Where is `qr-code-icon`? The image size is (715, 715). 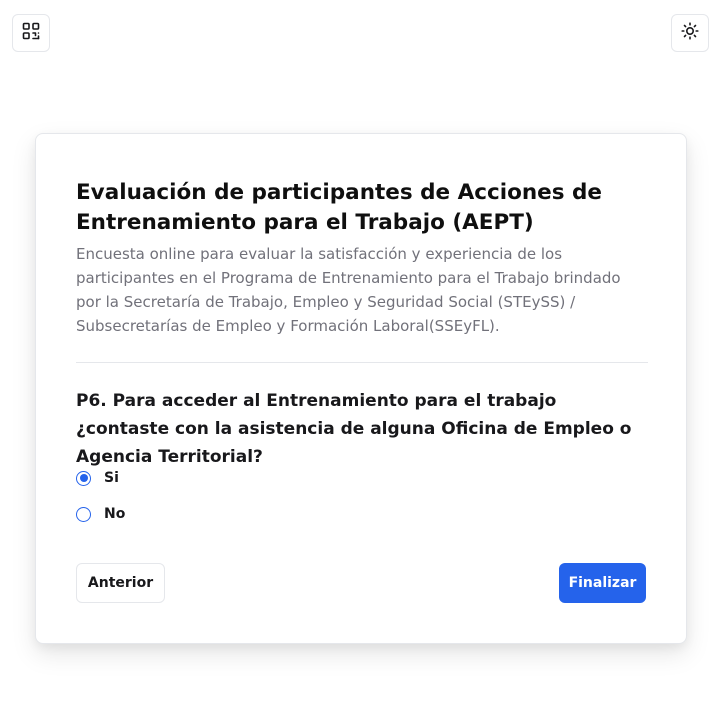 qr-code-icon is located at coordinates (31, 33).